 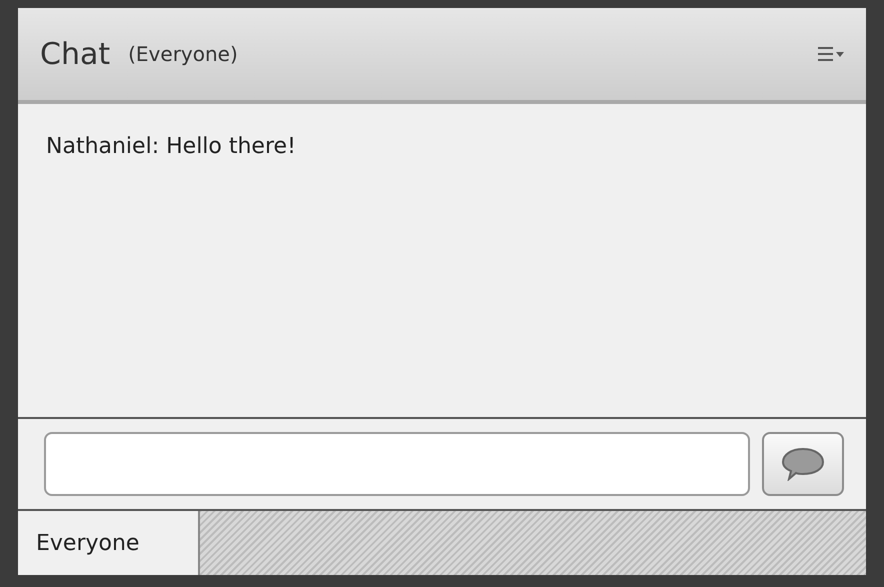 What do you see at coordinates (109, 543) in the screenshot?
I see `chat-tab: Everyone` at bounding box center [109, 543].